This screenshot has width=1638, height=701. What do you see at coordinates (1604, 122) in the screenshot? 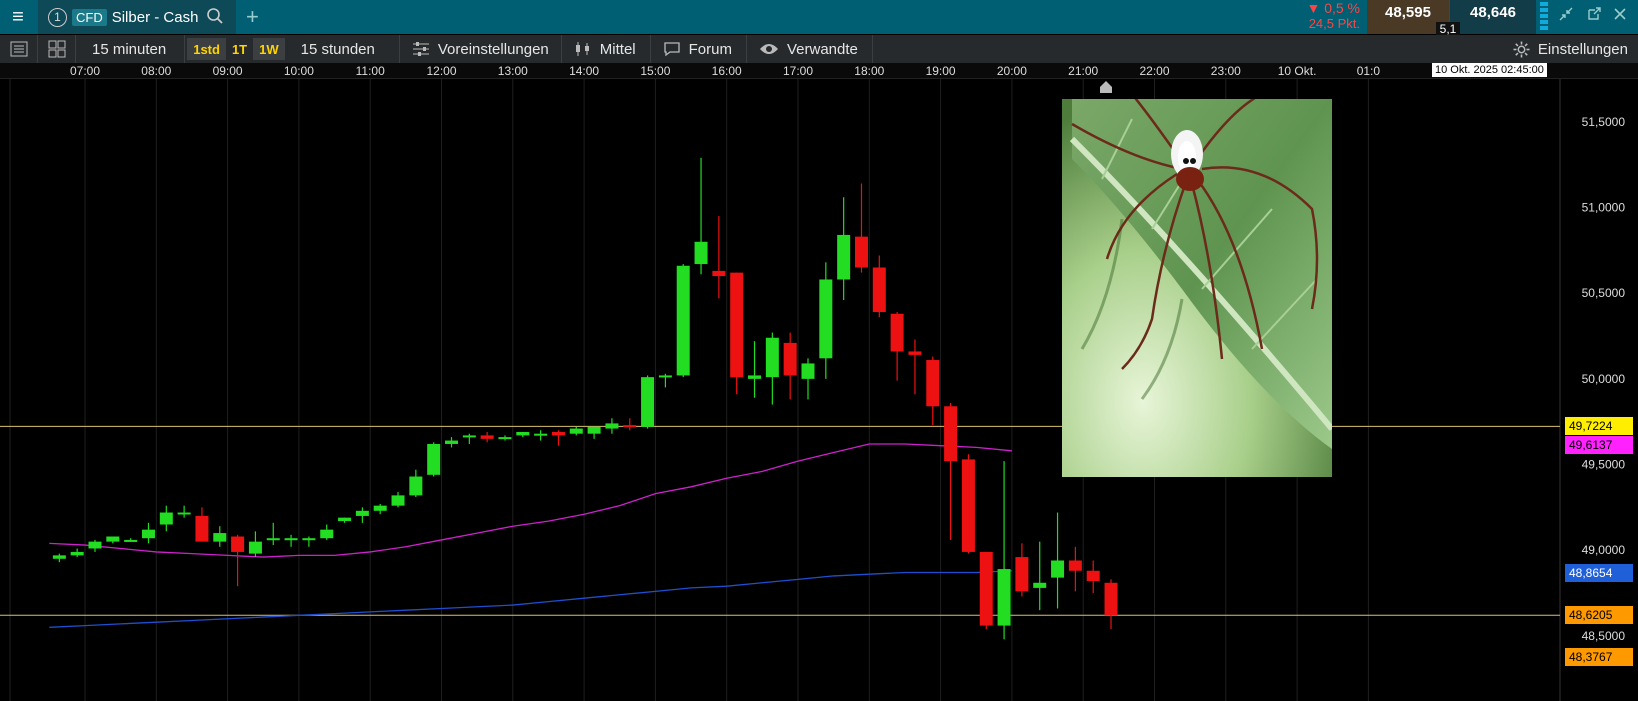
I see `price-tick-label: 51,5000` at bounding box center [1604, 122].